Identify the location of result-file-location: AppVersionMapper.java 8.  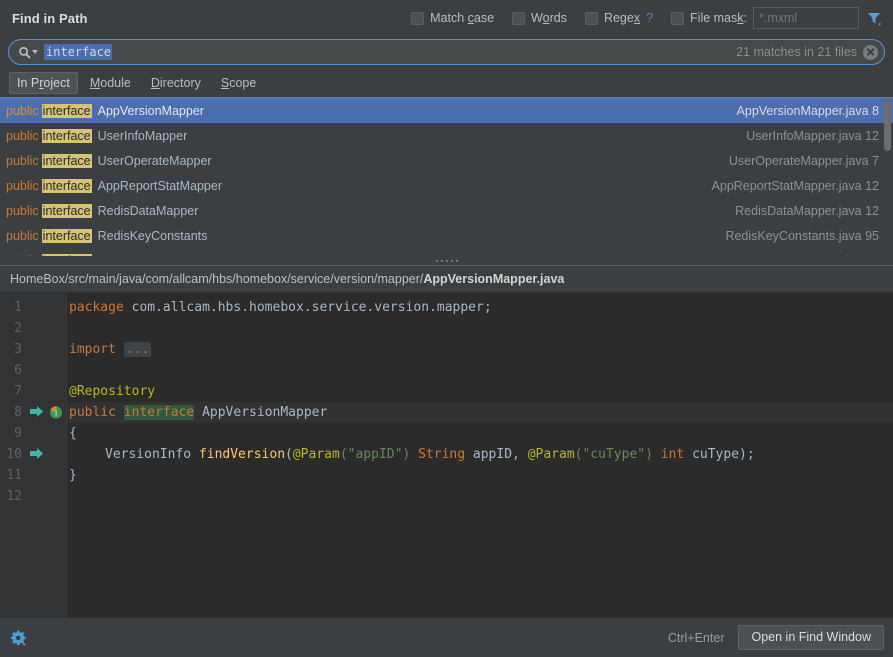
(807, 110).